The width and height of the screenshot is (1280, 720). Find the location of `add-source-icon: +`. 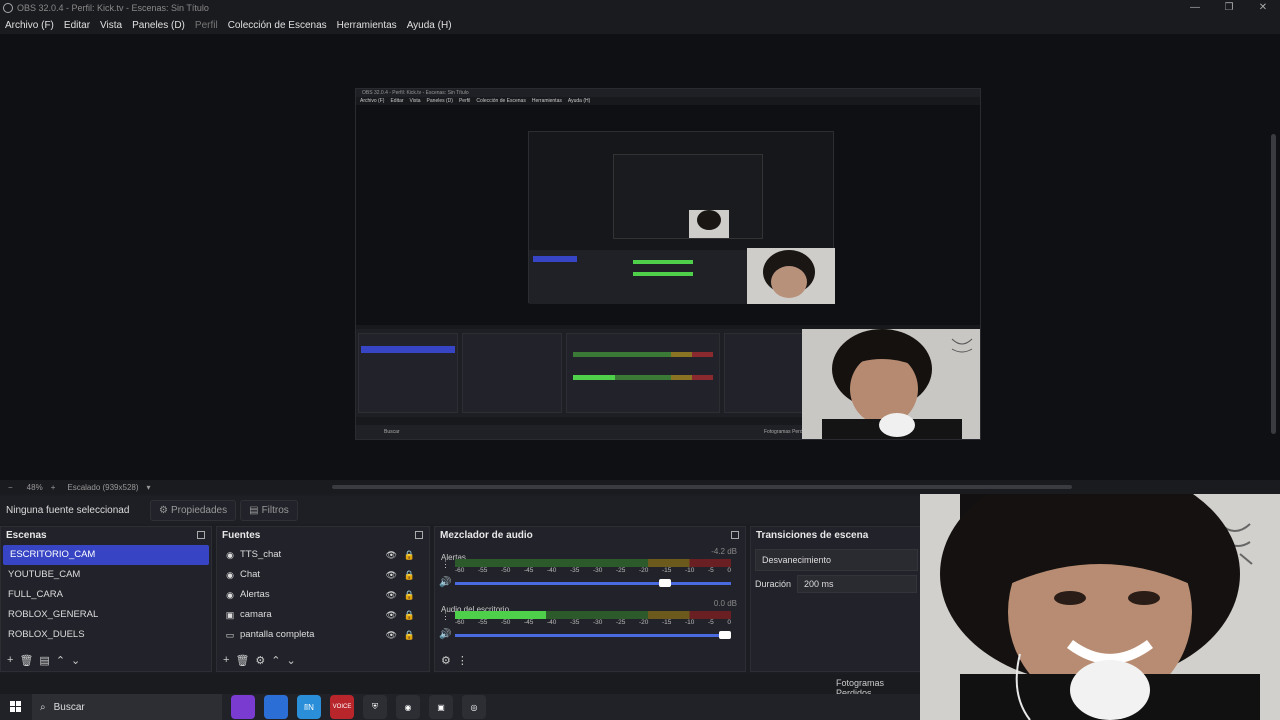

add-source-icon: + is located at coordinates (226, 660).